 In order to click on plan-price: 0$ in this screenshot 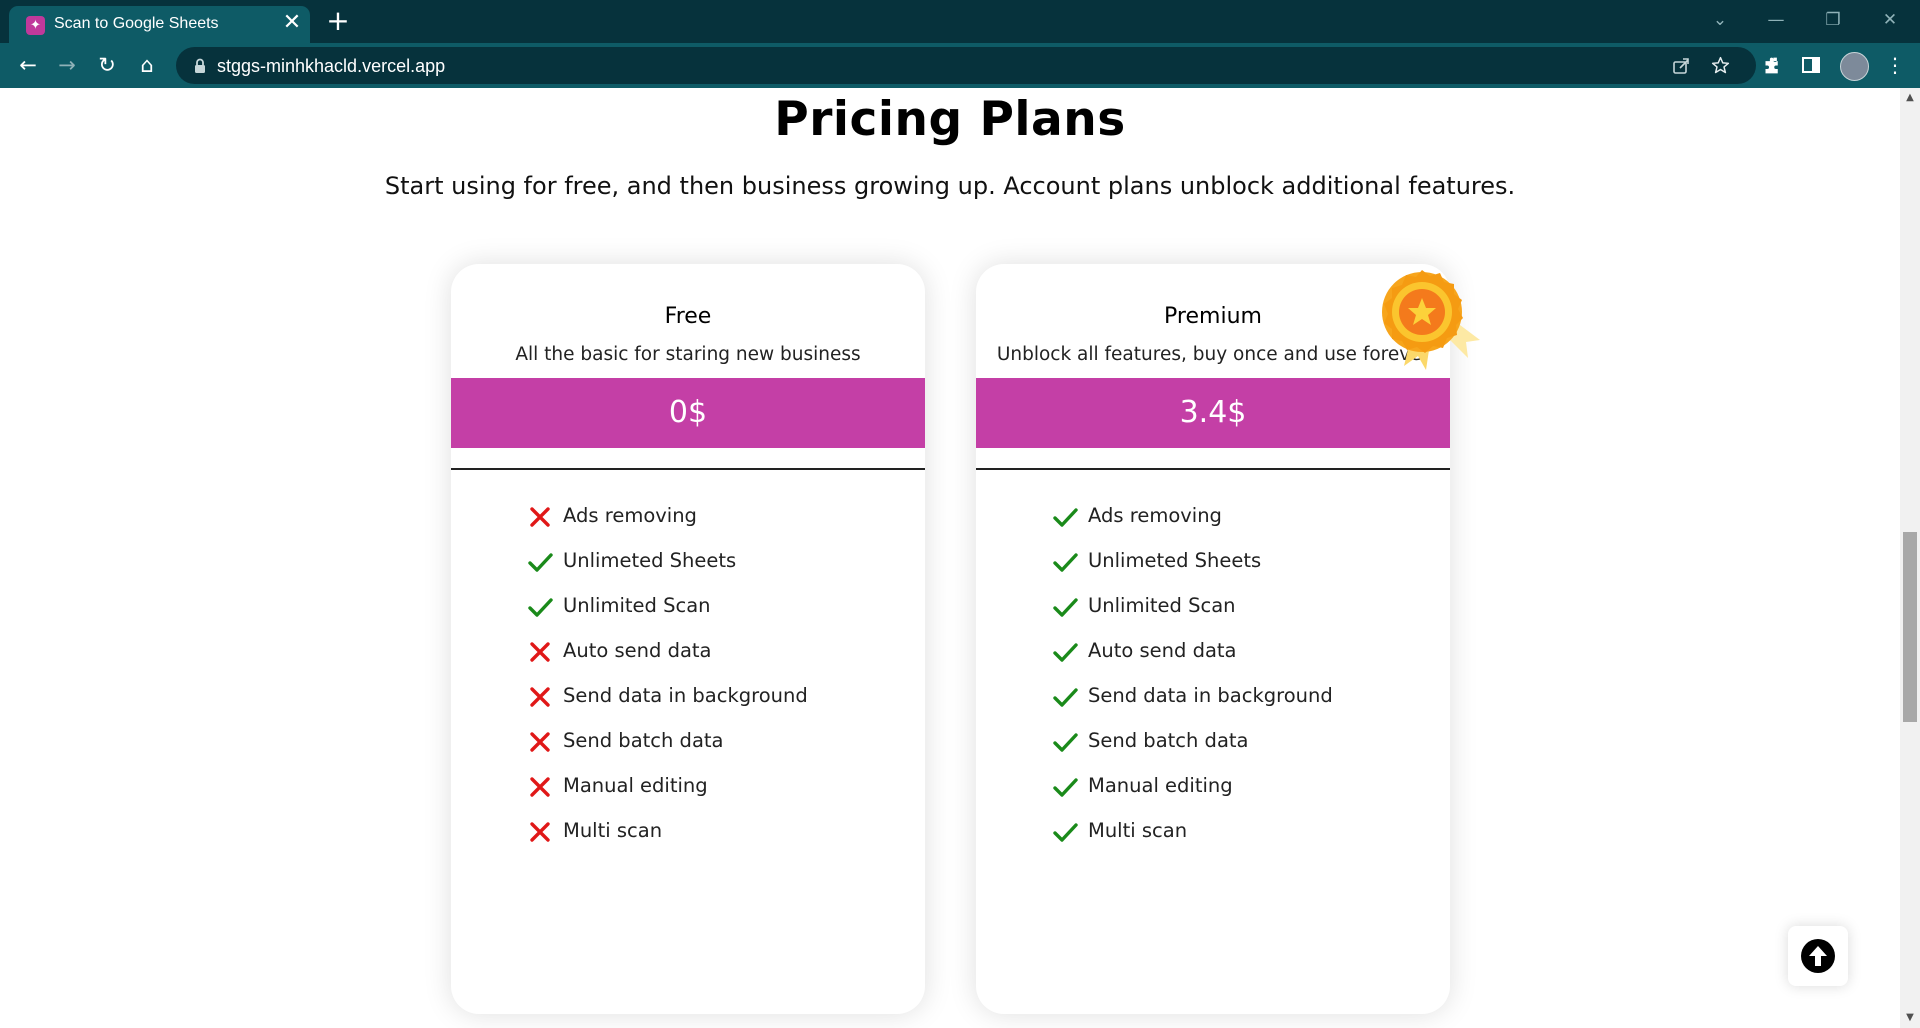, I will do `click(688, 412)`.